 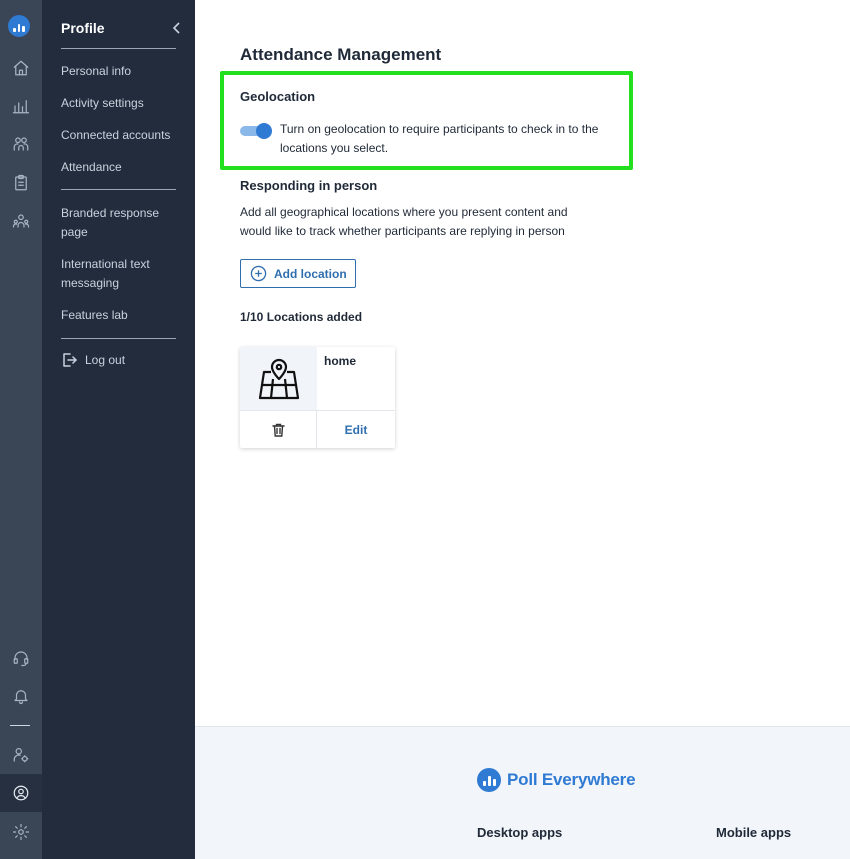 I want to click on groups-icon, so click(x=21, y=221).